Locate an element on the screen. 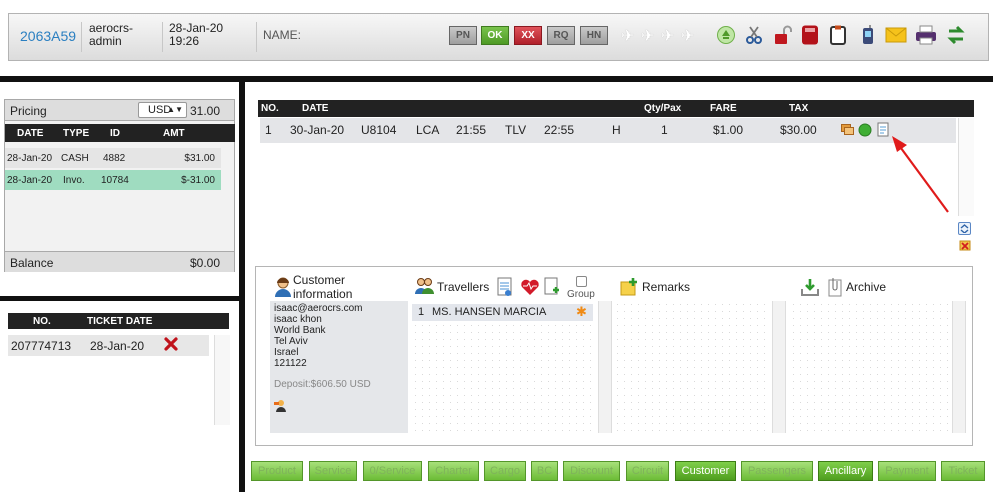 This screenshot has width=993, height=492. payment-row: 28-Jan-20 CASH 4882 $31.00 is located at coordinates (113, 158).